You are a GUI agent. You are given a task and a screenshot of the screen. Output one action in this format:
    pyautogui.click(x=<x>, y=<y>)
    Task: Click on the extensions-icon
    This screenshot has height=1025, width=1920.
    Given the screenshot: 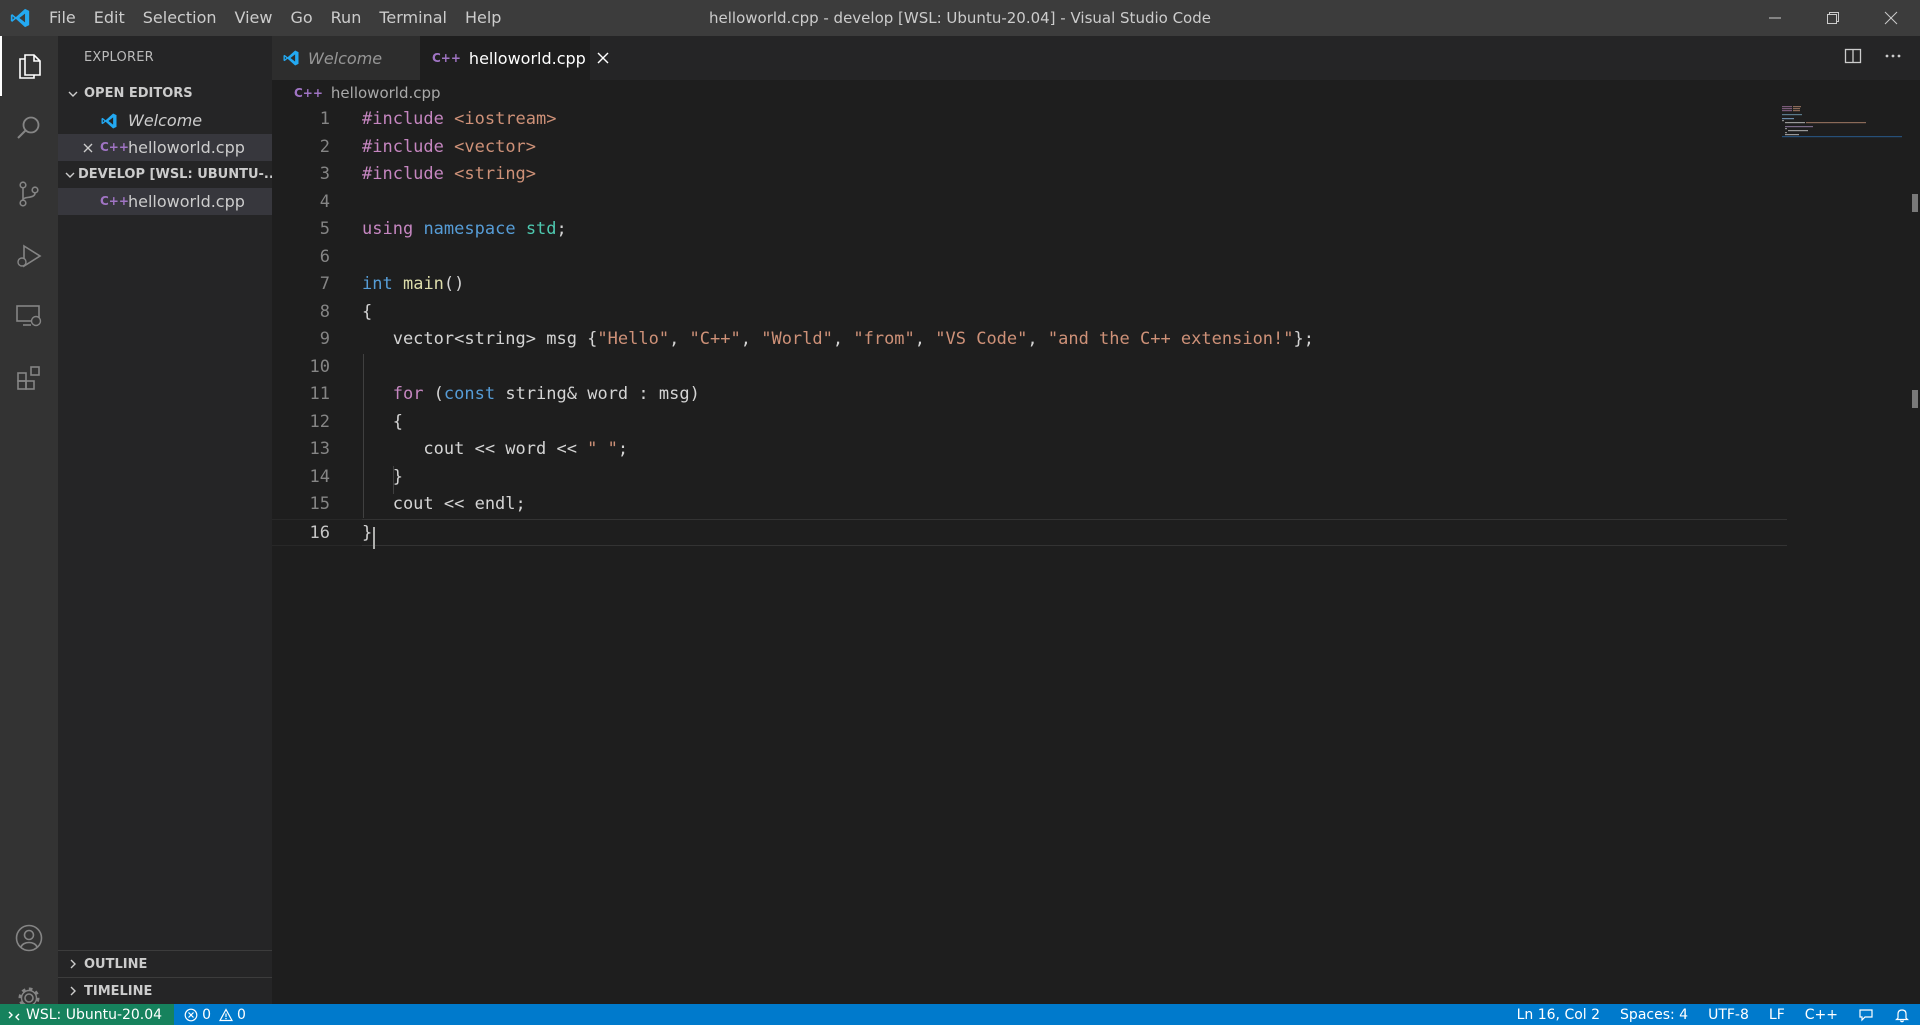 What is the action you would take?
    pyautogui.click(x=28, y=378)
    